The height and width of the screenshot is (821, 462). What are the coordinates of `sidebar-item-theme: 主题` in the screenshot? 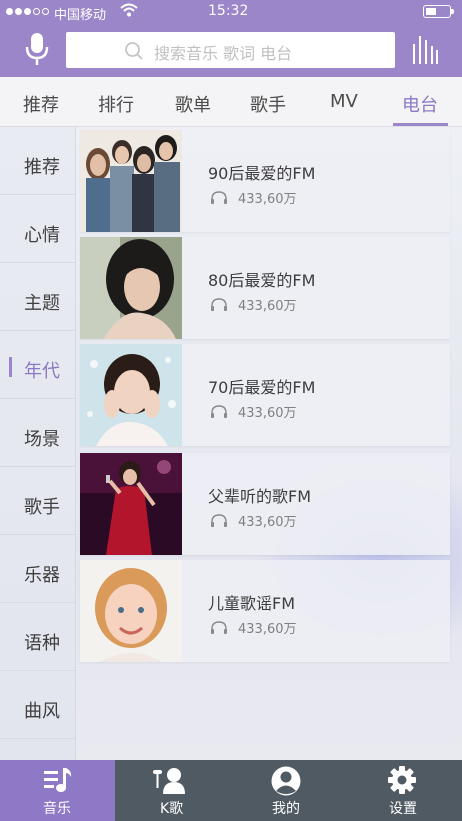 It's located at (38, 297).